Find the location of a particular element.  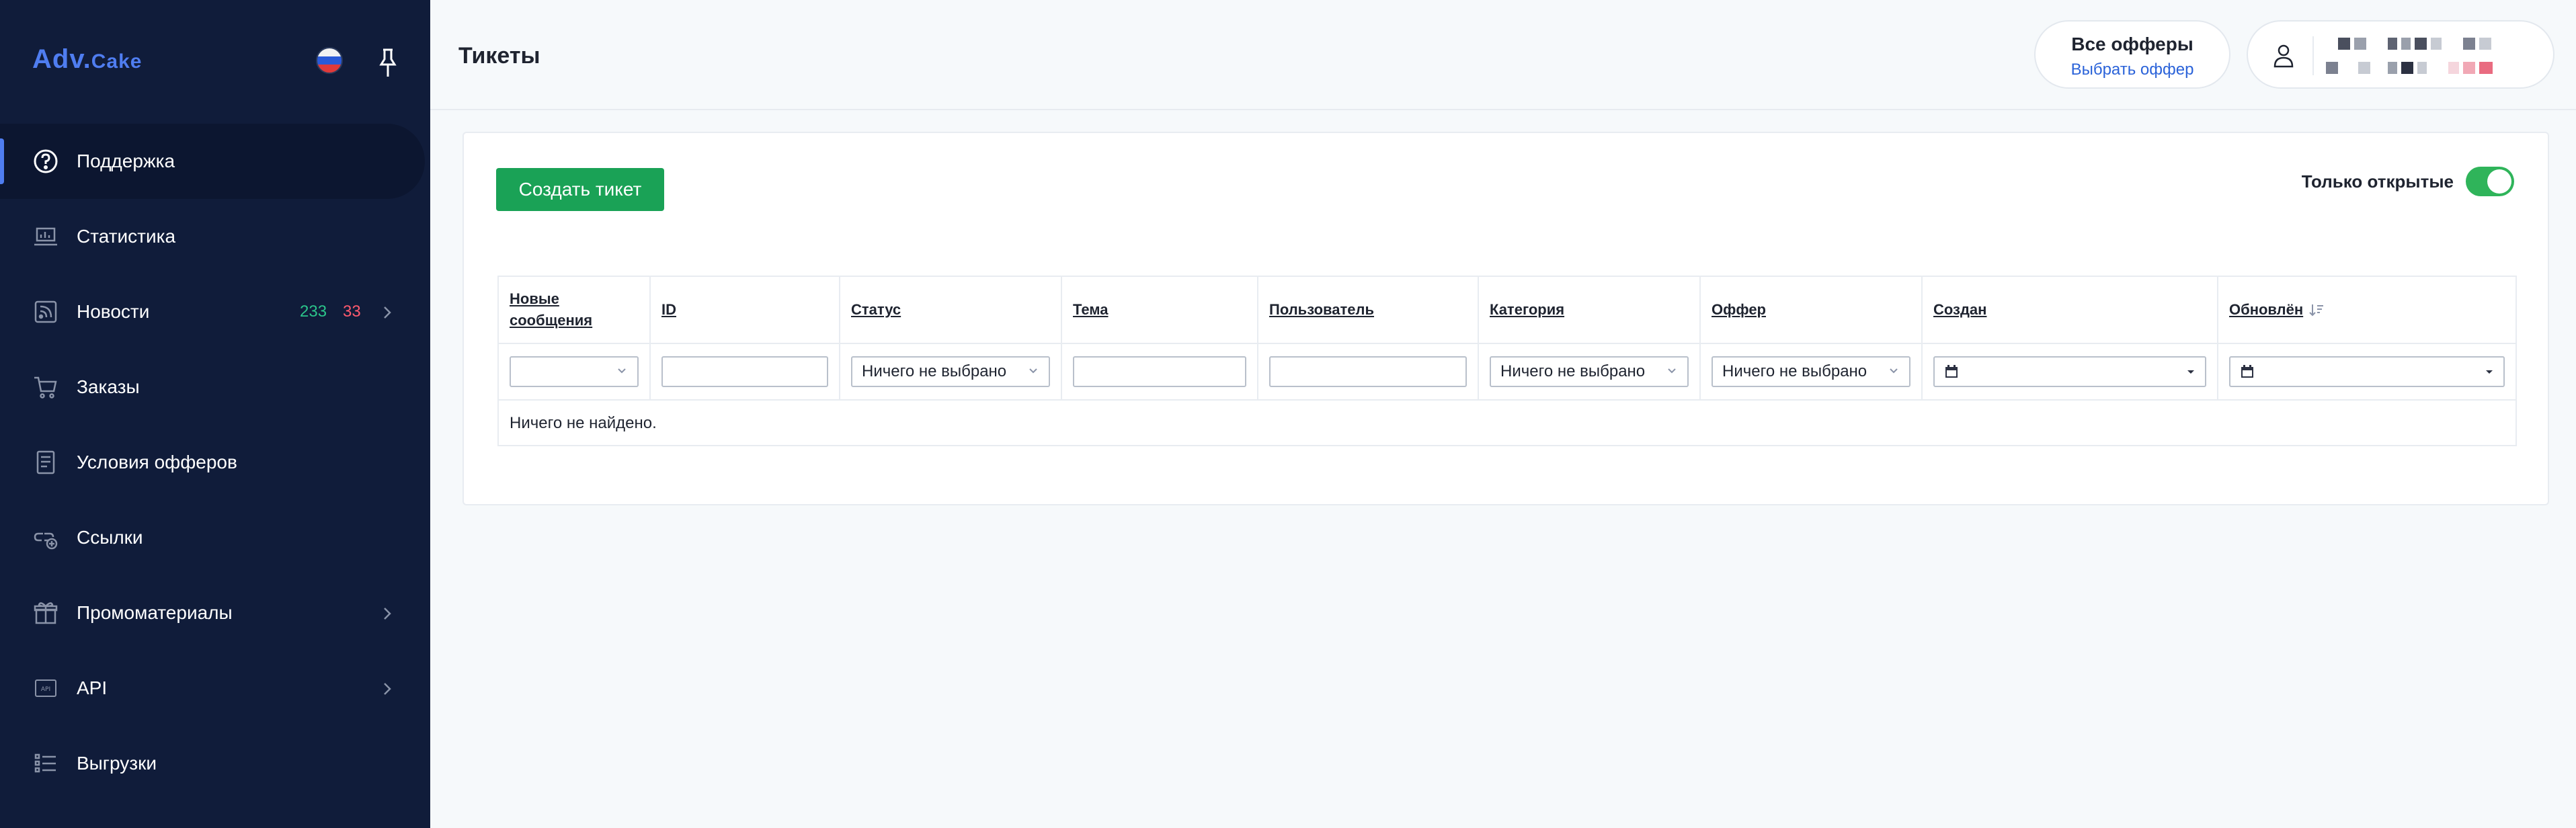

choose-offer-link: Выбрать оффер is located at coordinates (2132, 69).